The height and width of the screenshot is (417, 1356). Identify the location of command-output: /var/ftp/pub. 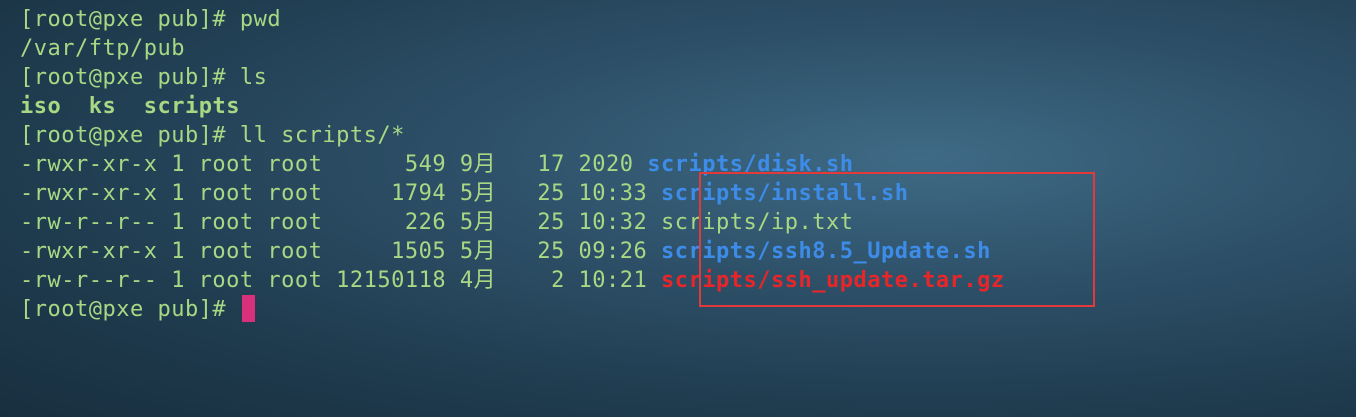
(102, 48).